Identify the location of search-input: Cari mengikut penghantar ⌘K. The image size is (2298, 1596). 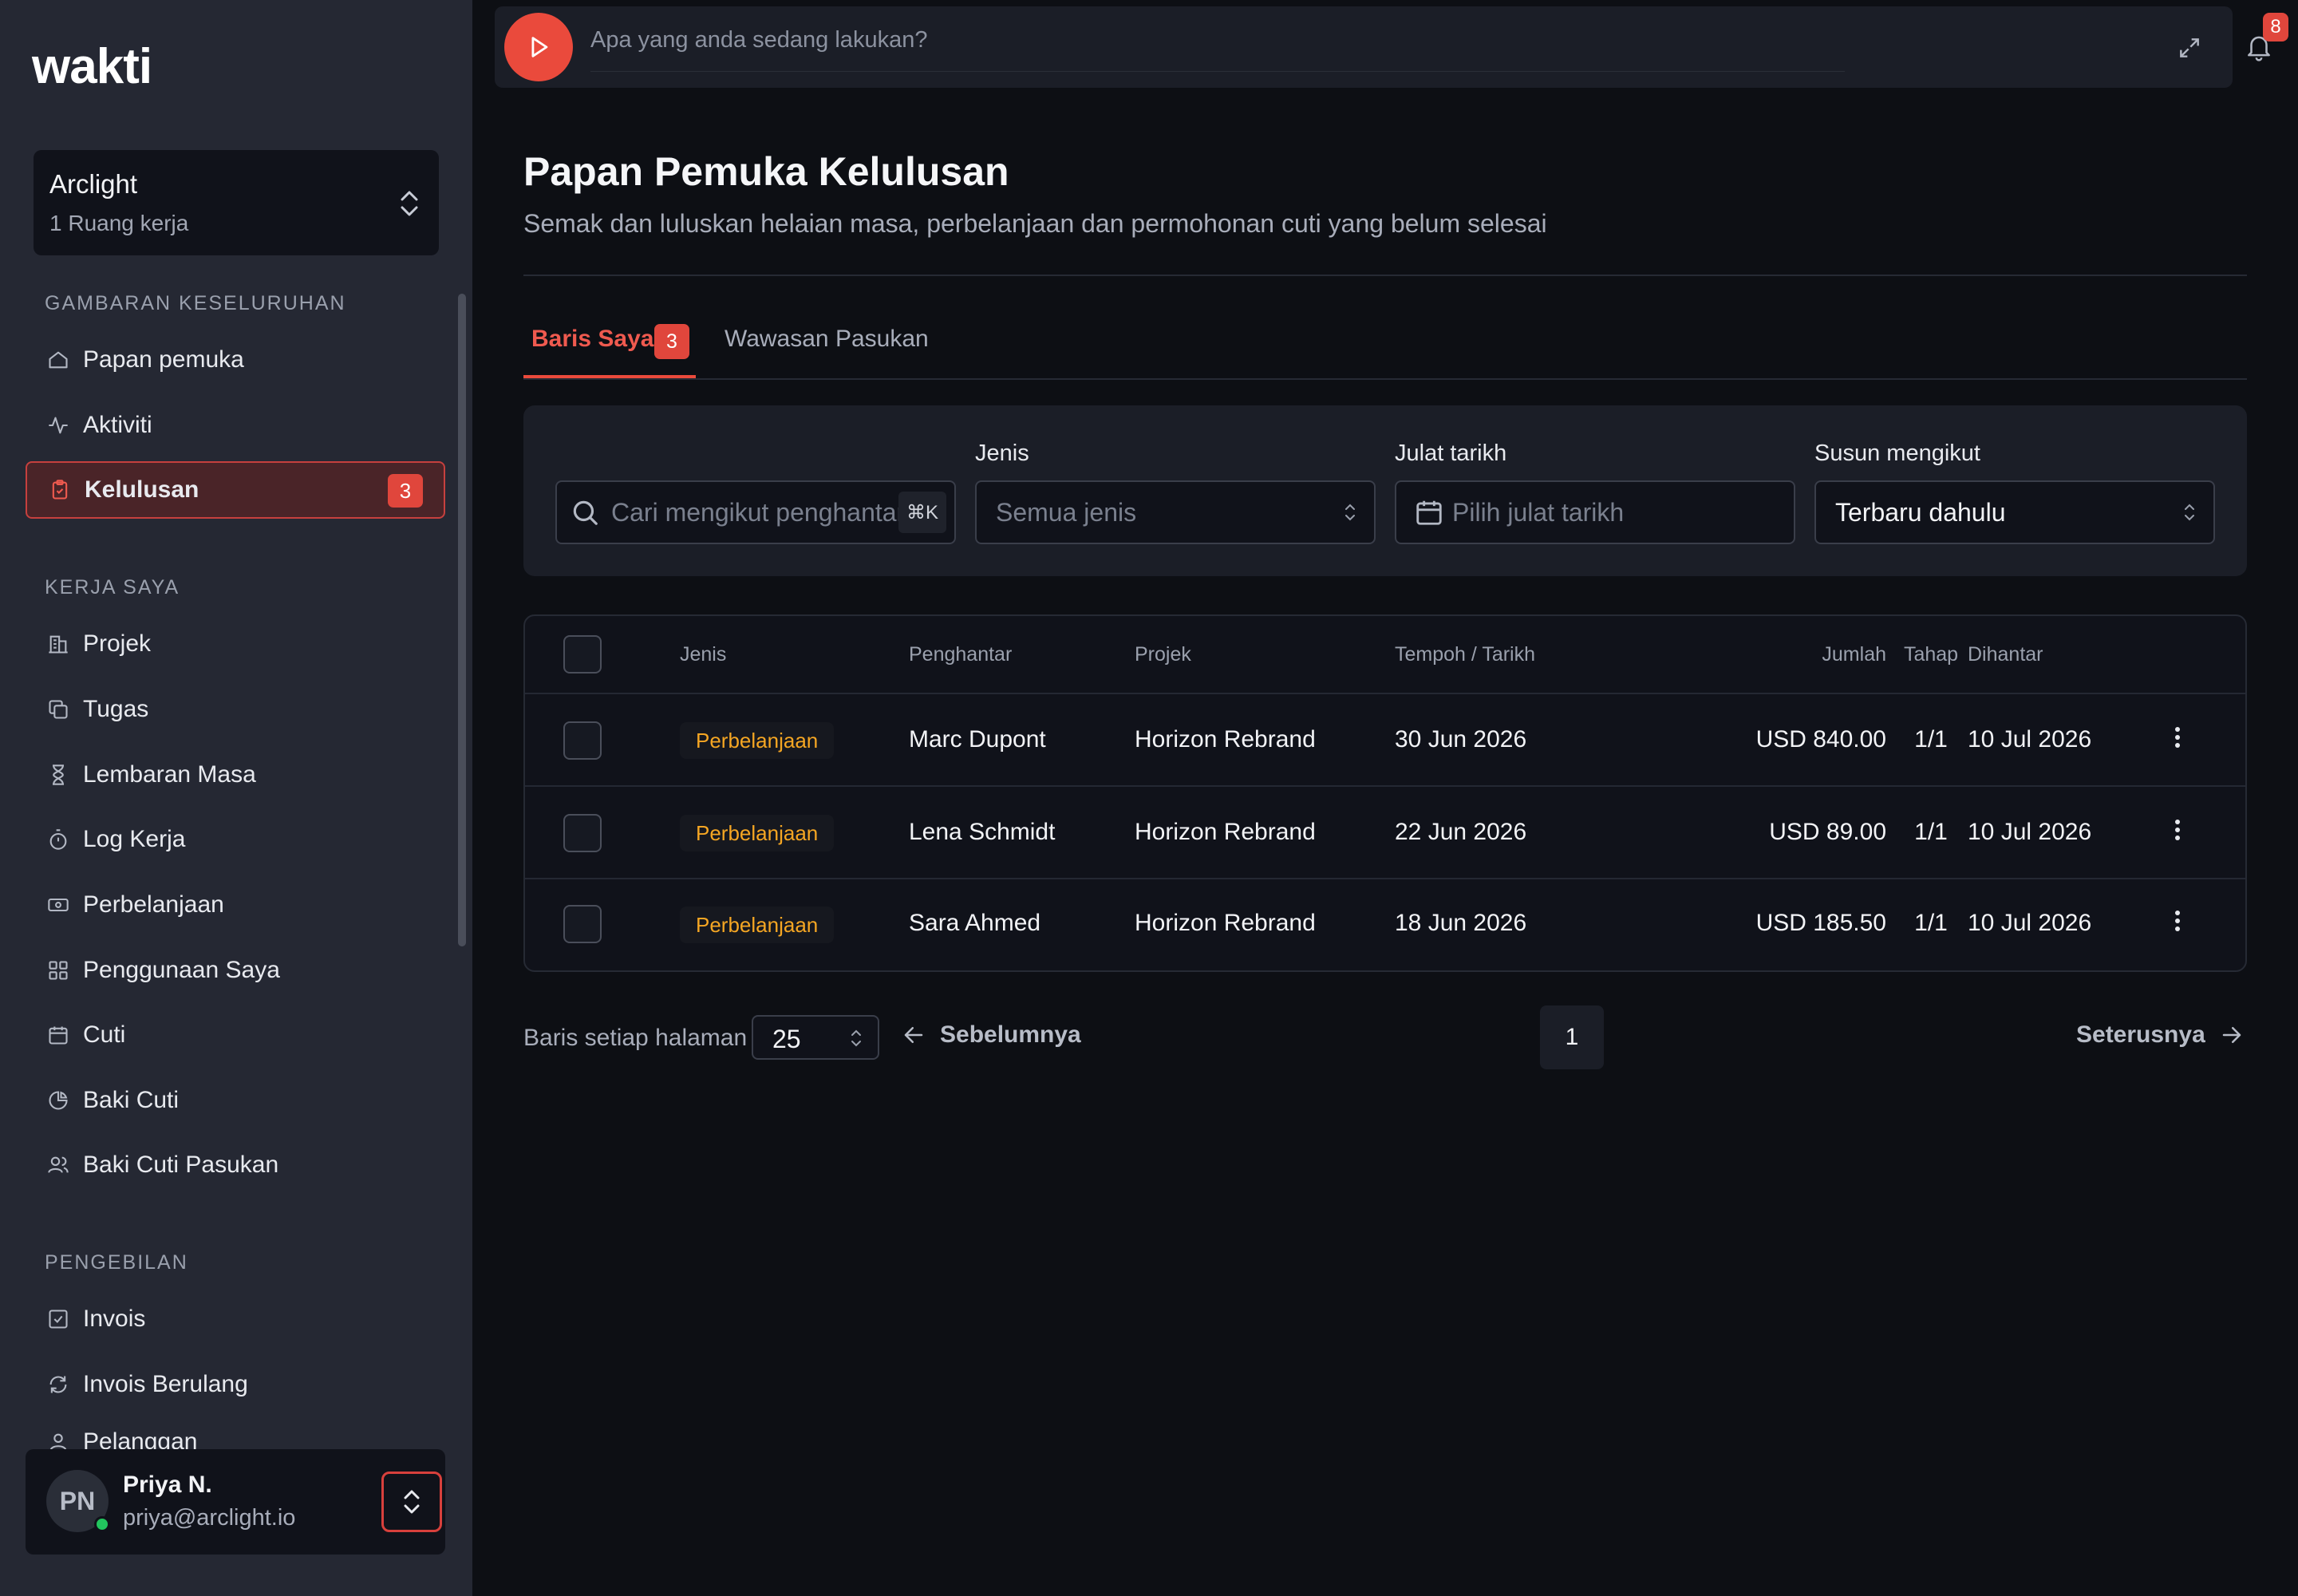
(755, 512).